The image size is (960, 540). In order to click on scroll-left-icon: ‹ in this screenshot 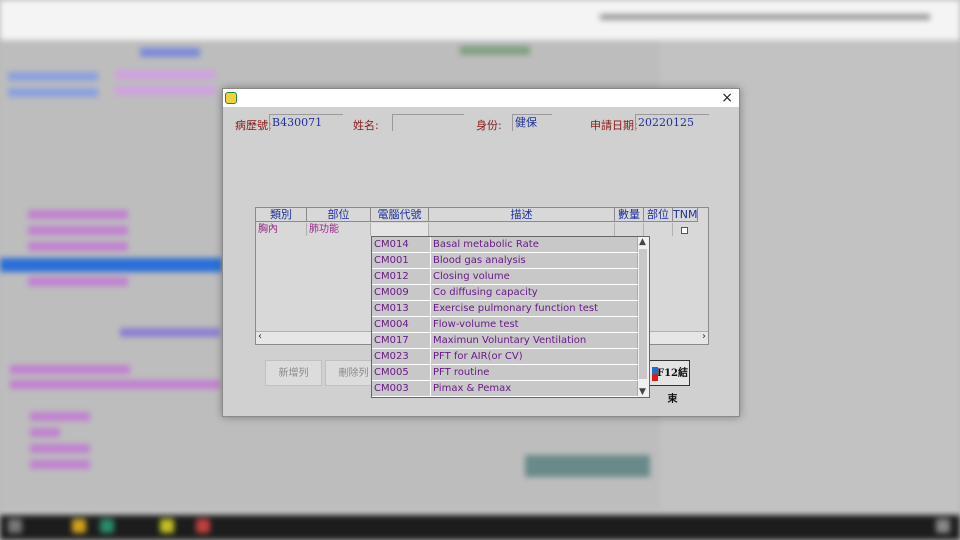, I will do `click(260, 336)`.